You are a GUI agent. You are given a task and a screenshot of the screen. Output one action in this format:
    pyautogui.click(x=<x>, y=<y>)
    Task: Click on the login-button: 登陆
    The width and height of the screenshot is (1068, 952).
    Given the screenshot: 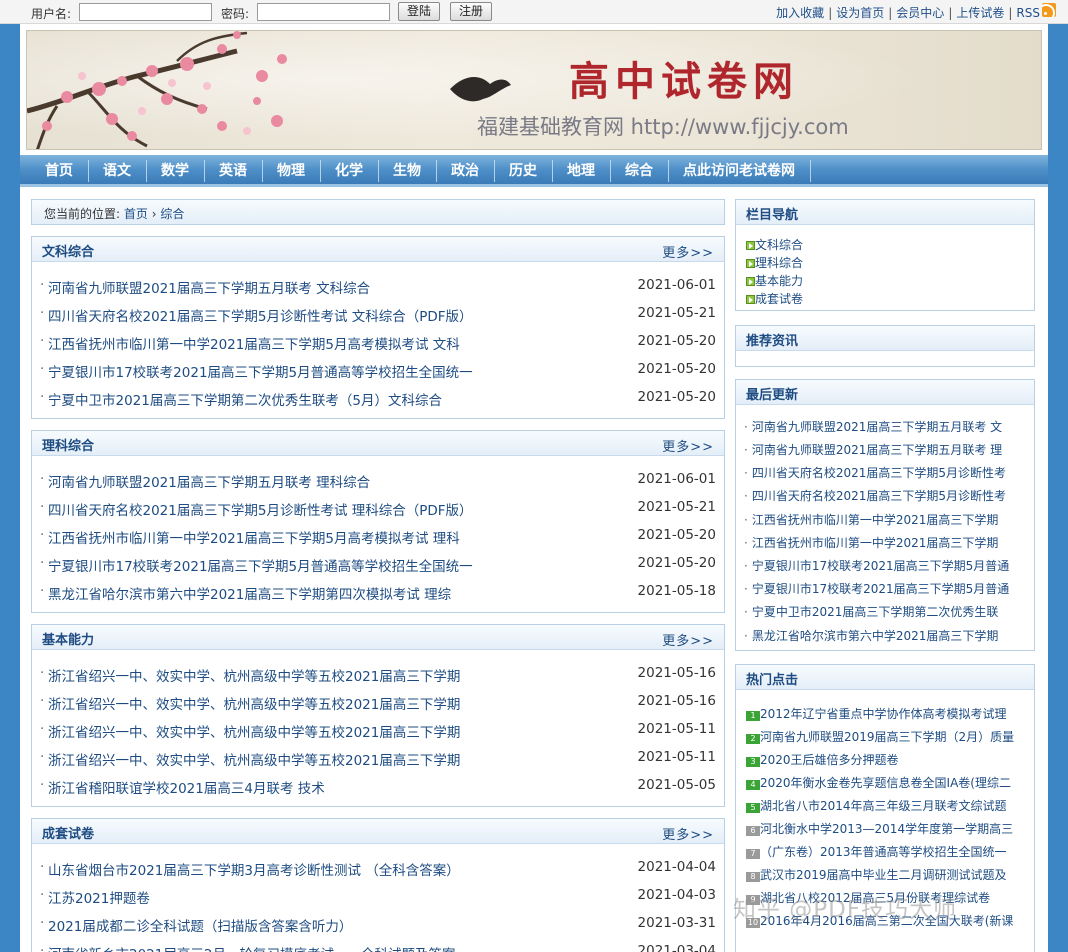 What is the action you would take?
    pyautogui.click(x=419, y=11)
    